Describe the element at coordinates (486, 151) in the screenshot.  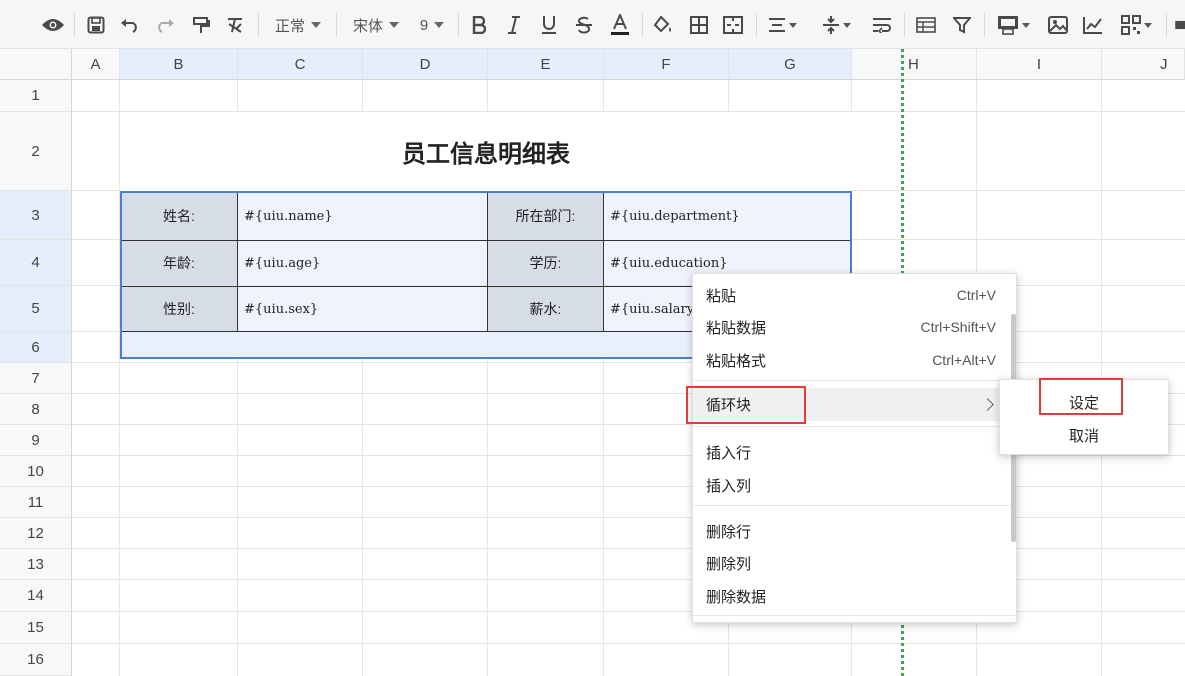
I see `sheet-title: 员工信息明细表` at that location.